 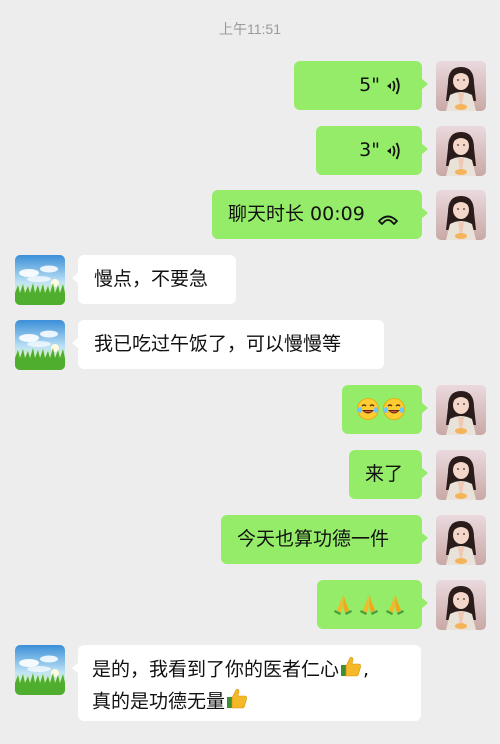 I want to click on outgoing-text-bubble: 来了, so click(x=388, y=474).